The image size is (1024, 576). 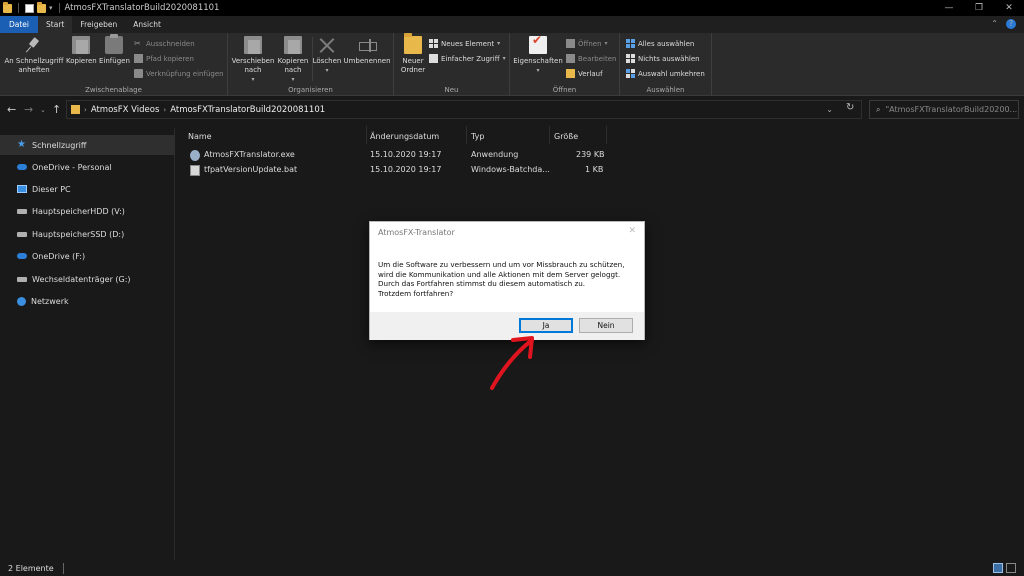 What do you see at coordinates (663, 58) in the screenshot?
I see `select-none-button: Nichts auswählen` at bounding box center [663, 58].